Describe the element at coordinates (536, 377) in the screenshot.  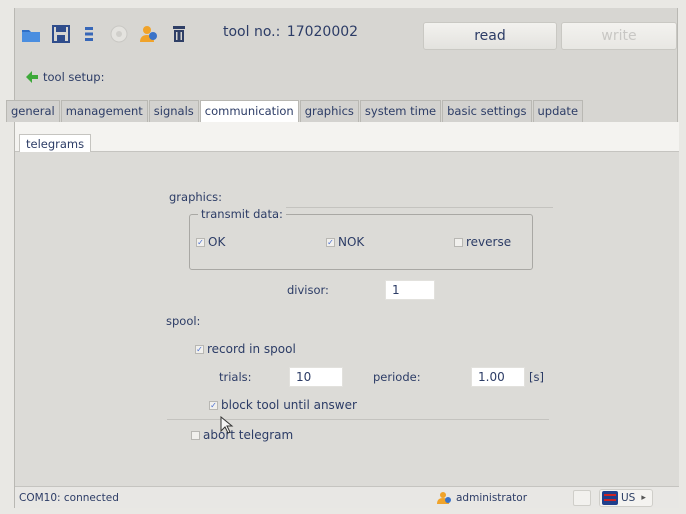
I see `periode-unit: [s]` at that location.